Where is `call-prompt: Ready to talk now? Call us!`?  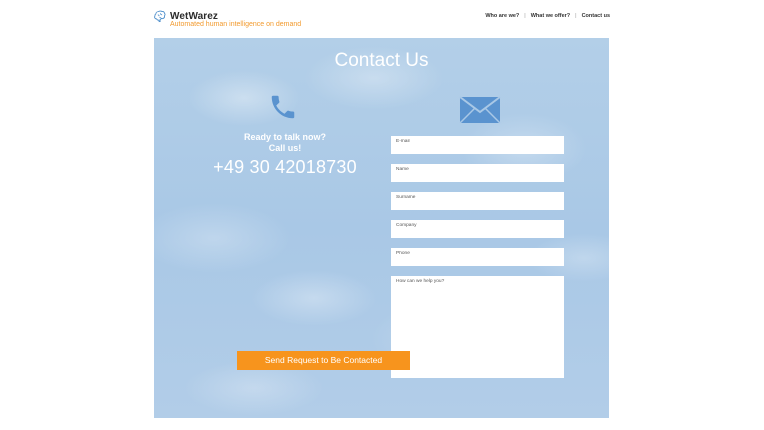 call-prompt: Ready to talk now? Call us! is located at coordinates (285, 143).